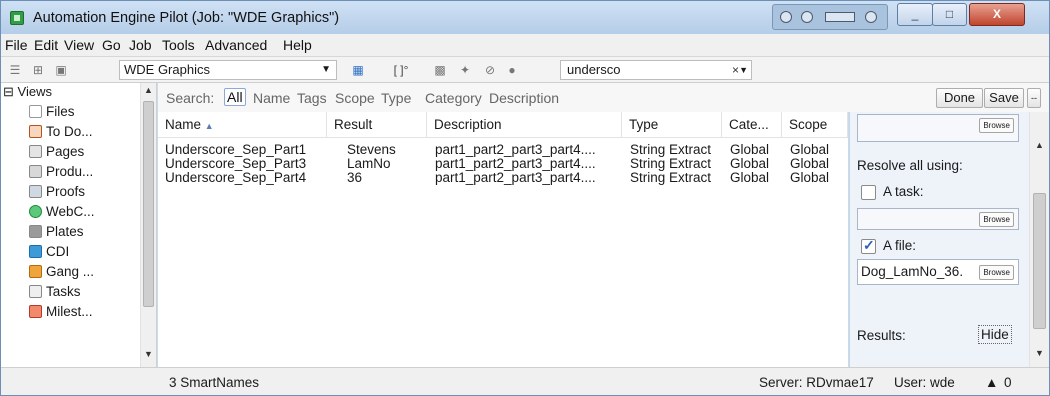 The image size is (1050, 396). I want to click on sidebar-scrollbar: ▲ ▼, so click(148, 225).